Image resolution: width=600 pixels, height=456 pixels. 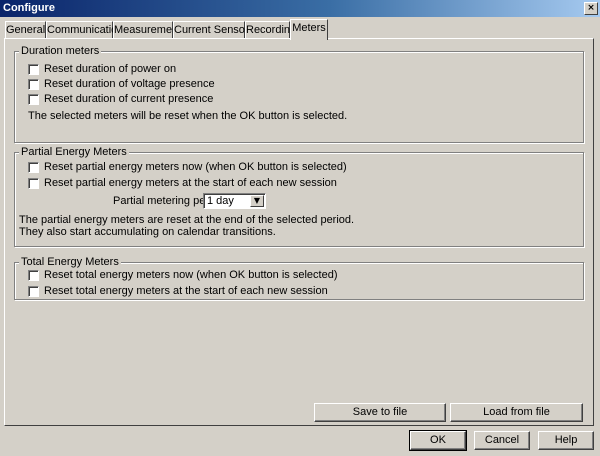 I want to click on load-from-file-button: Load from file, so click(x=516, y=412).